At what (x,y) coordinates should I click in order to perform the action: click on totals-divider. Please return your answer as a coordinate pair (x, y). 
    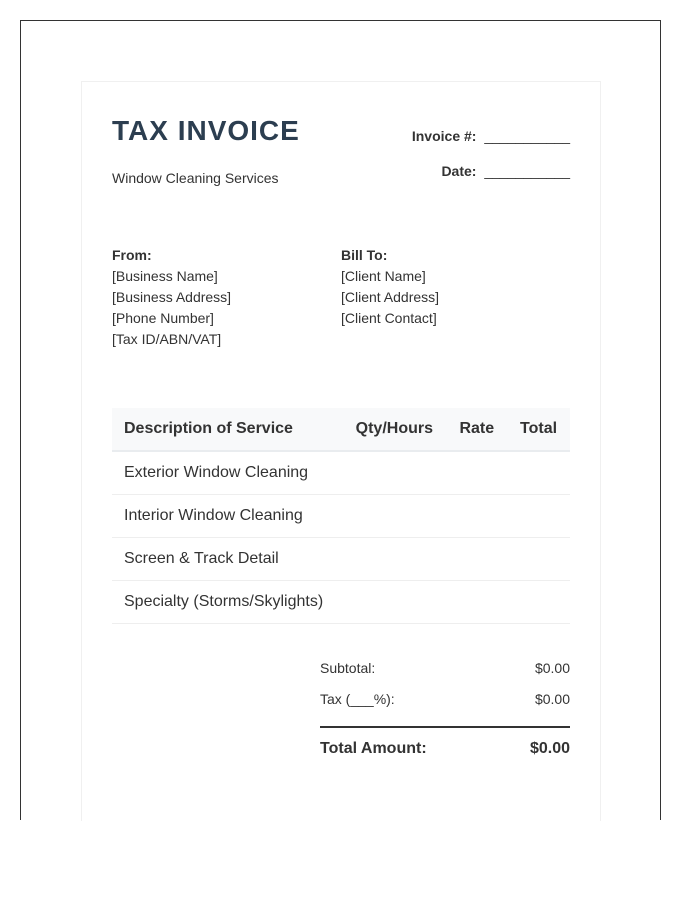
    Looking at the image, I should click on (445, 727).